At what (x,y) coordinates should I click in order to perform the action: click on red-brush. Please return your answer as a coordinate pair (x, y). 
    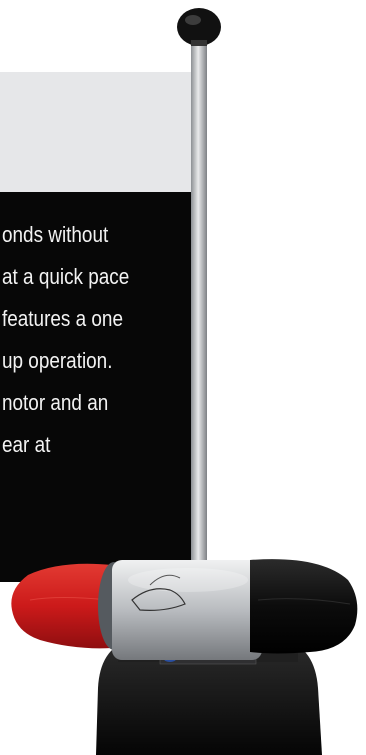
    Looking at the image, I should click on (61, 606).